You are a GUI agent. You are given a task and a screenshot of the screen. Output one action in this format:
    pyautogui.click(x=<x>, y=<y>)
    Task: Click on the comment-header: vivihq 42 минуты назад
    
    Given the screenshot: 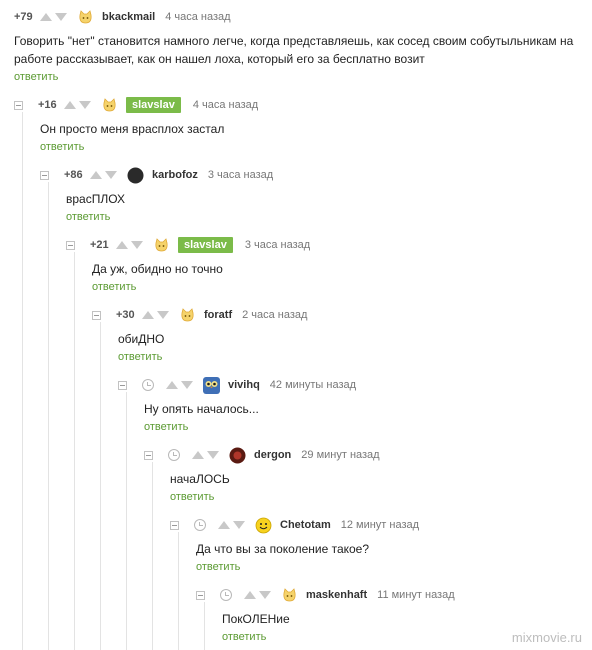 What is the action you would take?
    pyautogui.click(x=351, y=385)
    